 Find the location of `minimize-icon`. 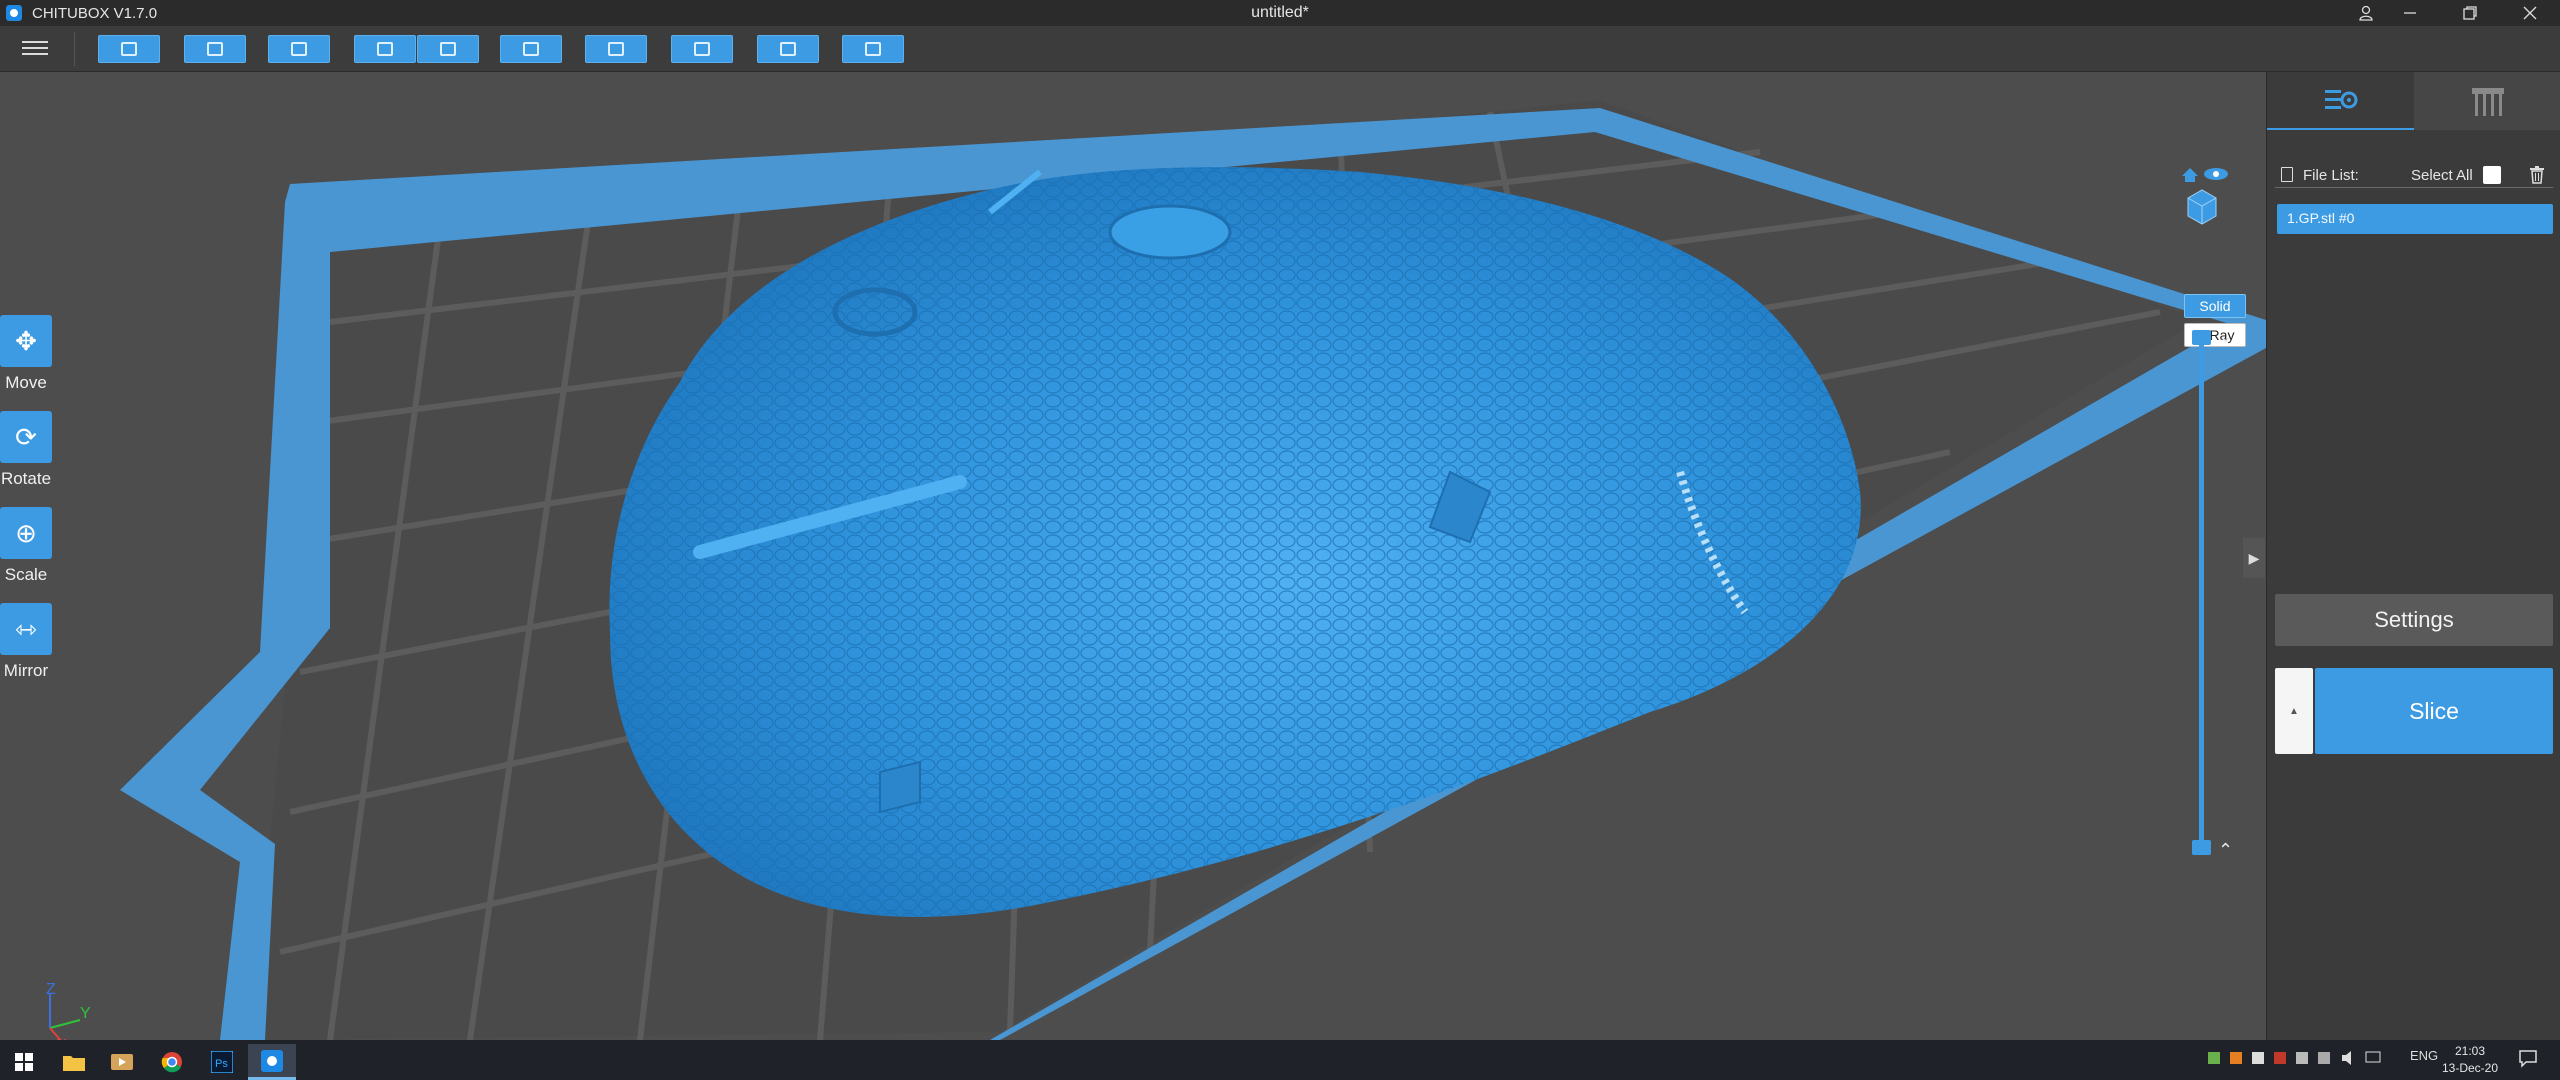

minimize-icon is located at coordinates (2410, 13).